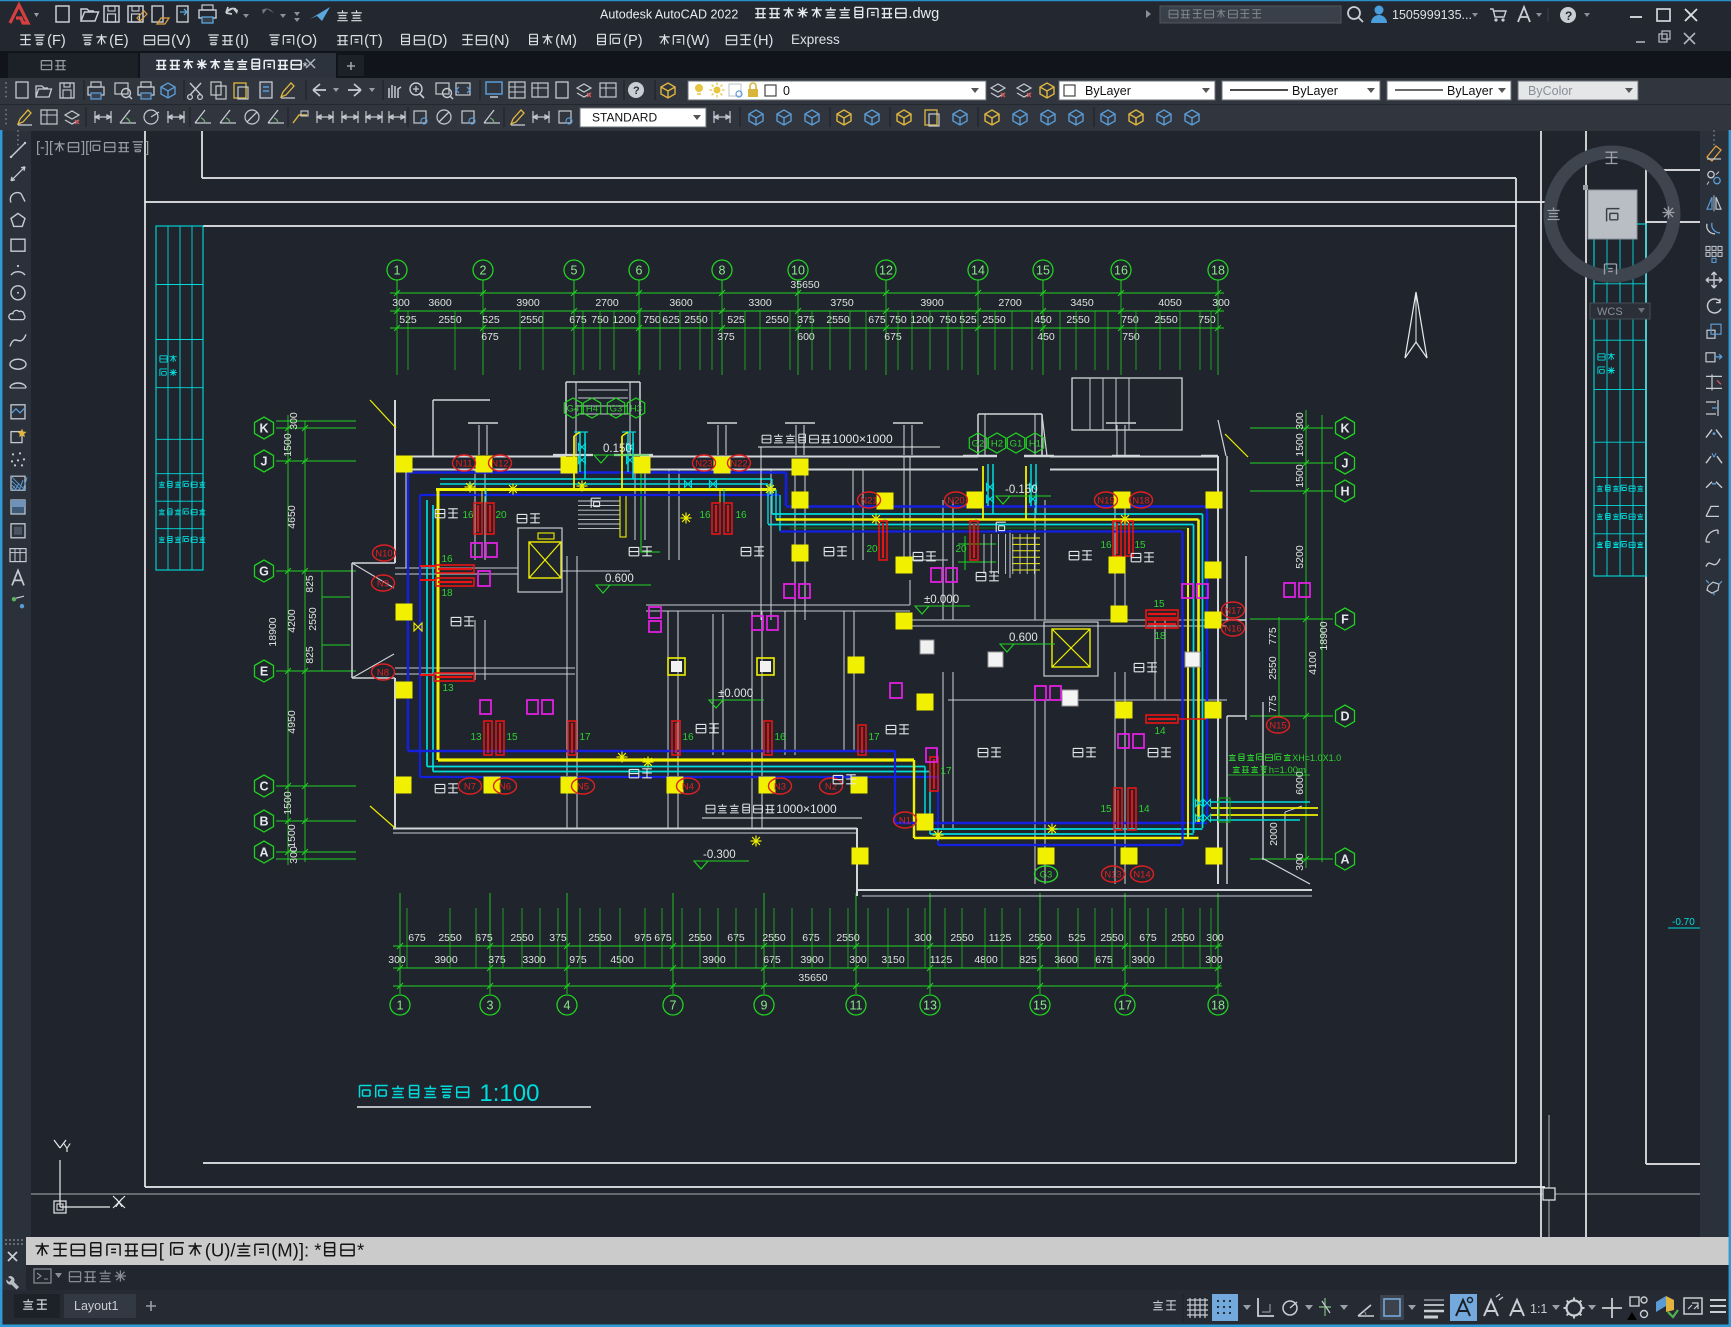 Image resolution: width=1731 pixels, height=1327 pixels. I want to click on svg-text: 675, so click(893, 337).